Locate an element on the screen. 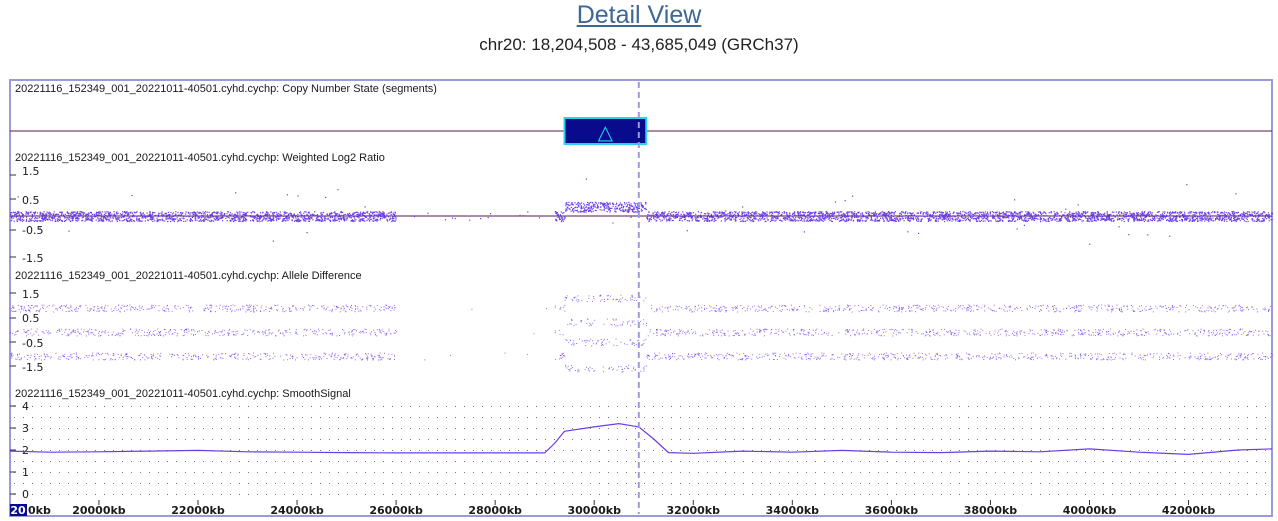 The width and height of the screenshot is (1278, 521). smooth-tick-label: 0 is located at coordinates (25, 494).